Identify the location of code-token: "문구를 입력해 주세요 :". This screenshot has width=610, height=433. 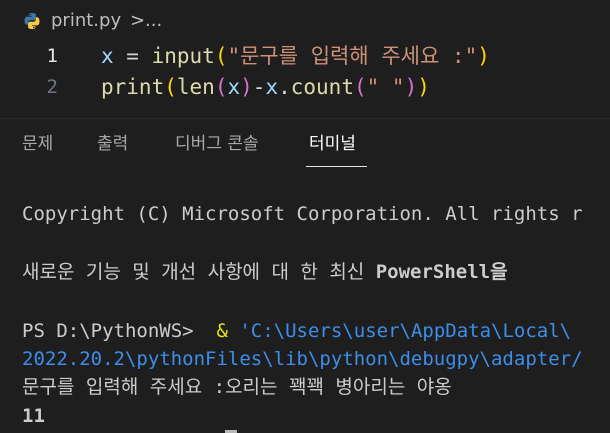
(352, 56).